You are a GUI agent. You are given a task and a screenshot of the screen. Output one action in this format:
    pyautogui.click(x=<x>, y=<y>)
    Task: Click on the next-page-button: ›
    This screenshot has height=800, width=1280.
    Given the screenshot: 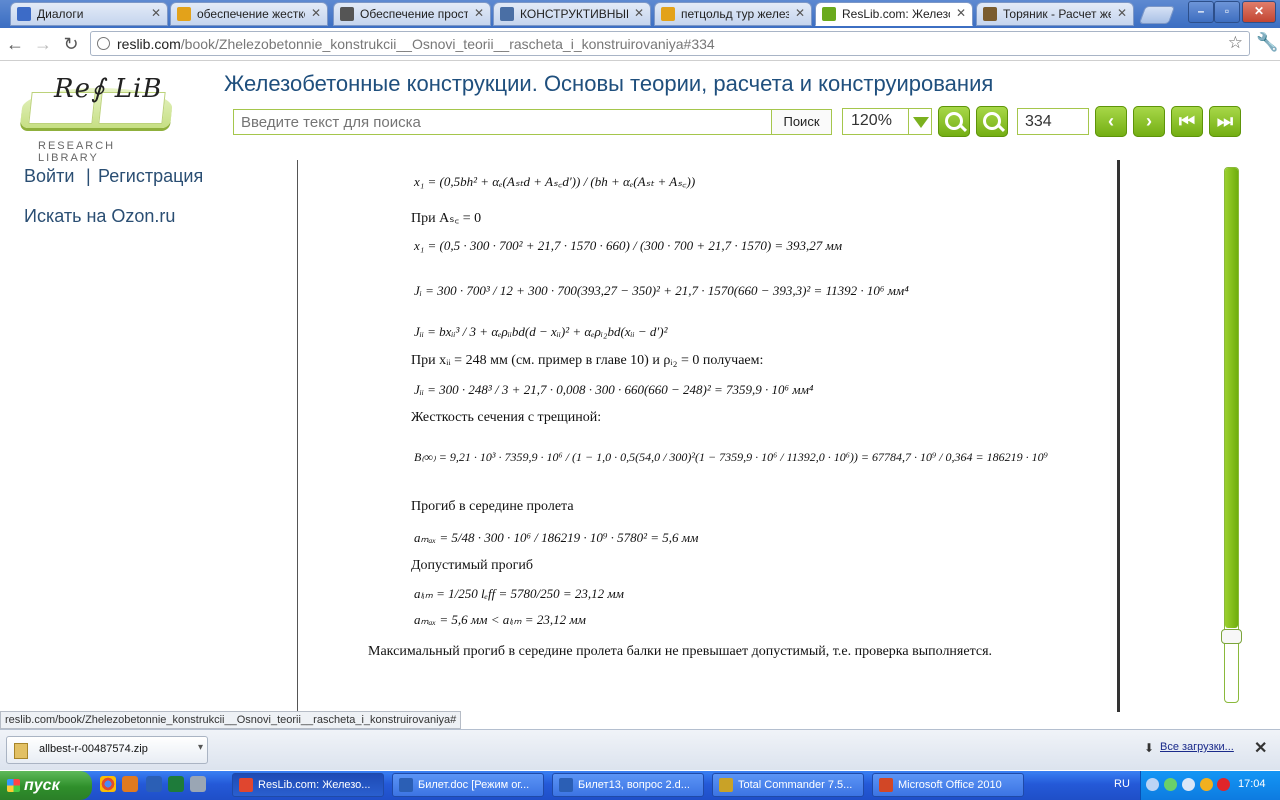 What is the action you would take?
    pyautogui.click(x=1149, y=121)
    